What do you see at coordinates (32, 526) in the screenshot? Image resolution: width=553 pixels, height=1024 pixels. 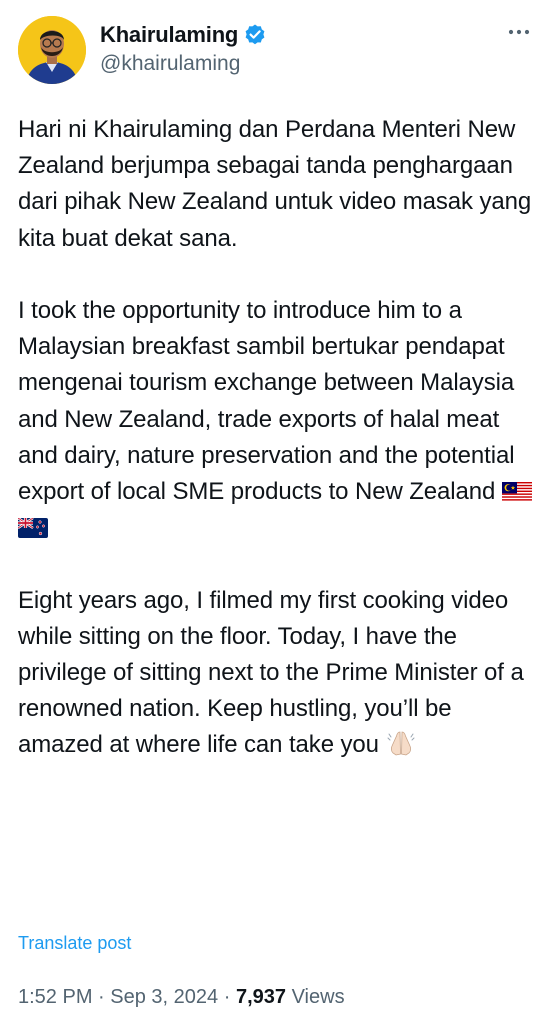 I see `new-zealand-flag-icon` at bounding box center [32, 526].